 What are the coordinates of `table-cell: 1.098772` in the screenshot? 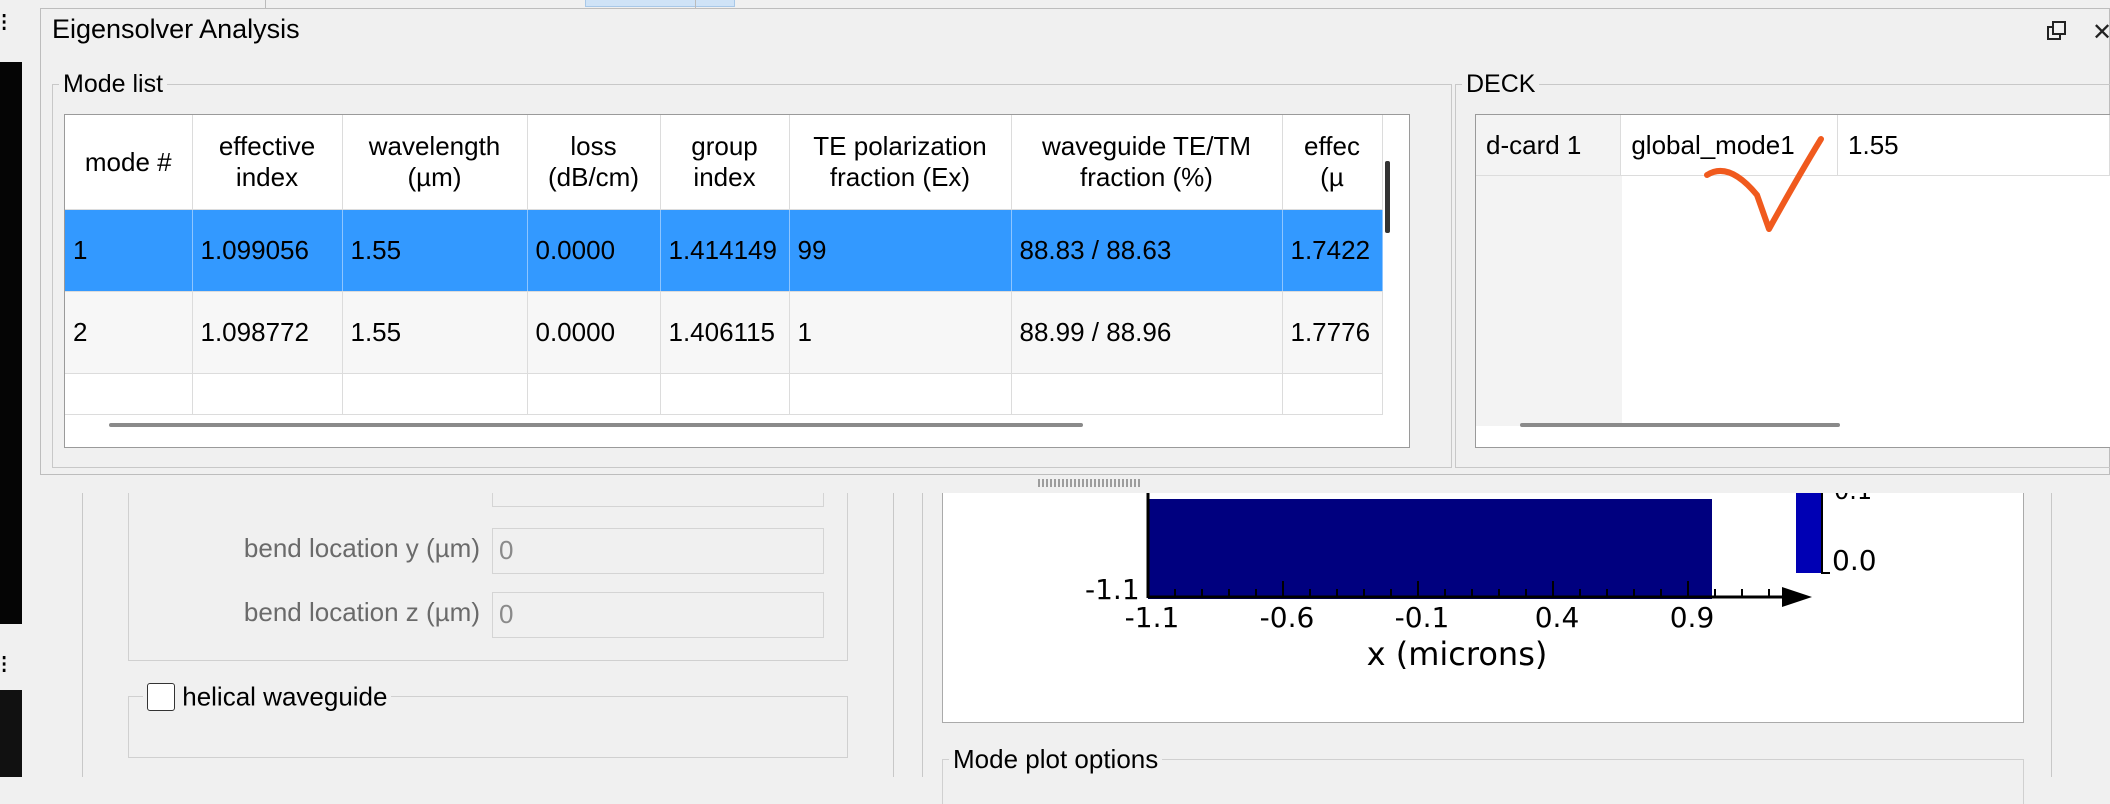 It's located at (267, 332).